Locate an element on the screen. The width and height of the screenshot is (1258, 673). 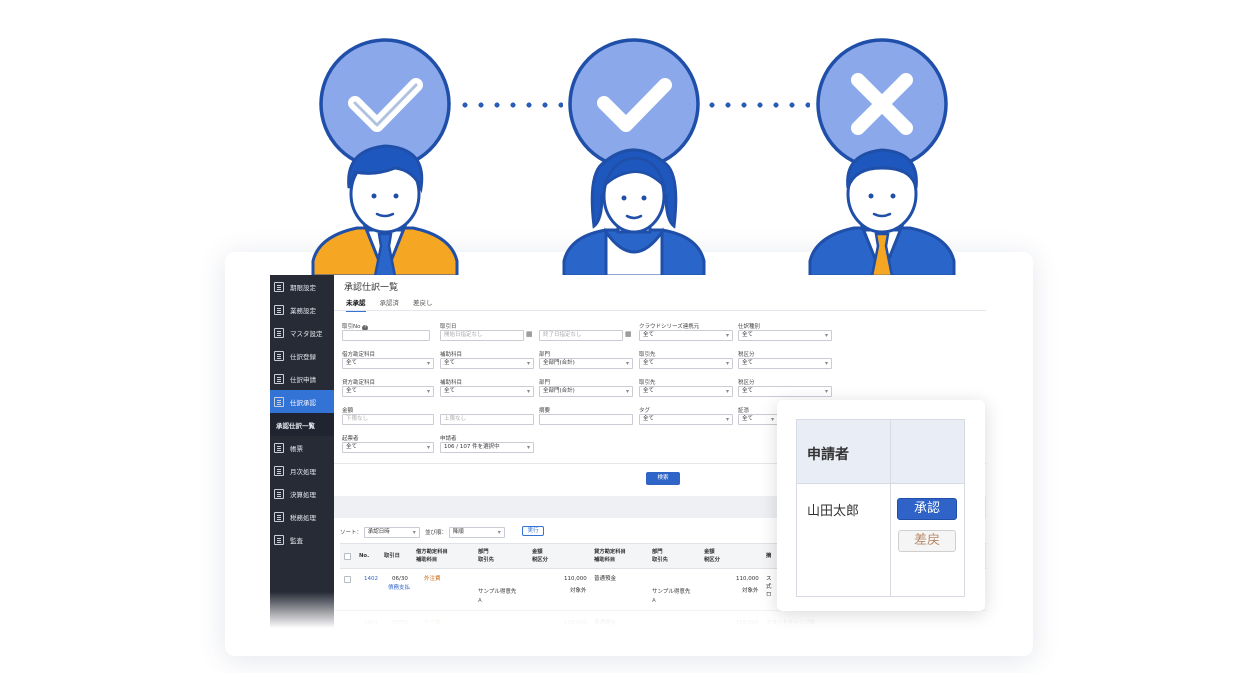
col-credit-partner: 取引先 is located at coordinates (660, 560).